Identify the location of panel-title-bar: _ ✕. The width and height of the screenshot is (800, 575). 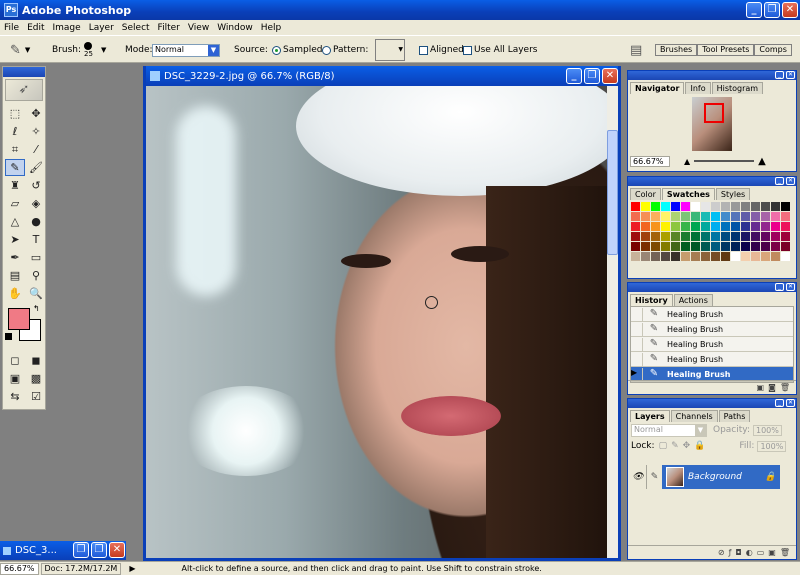
(712, 75).